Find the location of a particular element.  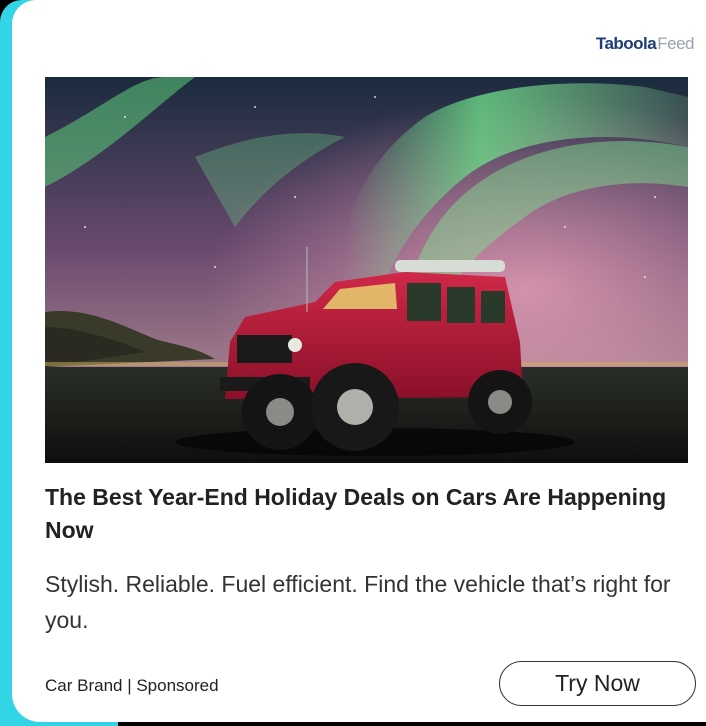

taboola-feed-logo: Taboola Feed is located at coordinates (645, 44).